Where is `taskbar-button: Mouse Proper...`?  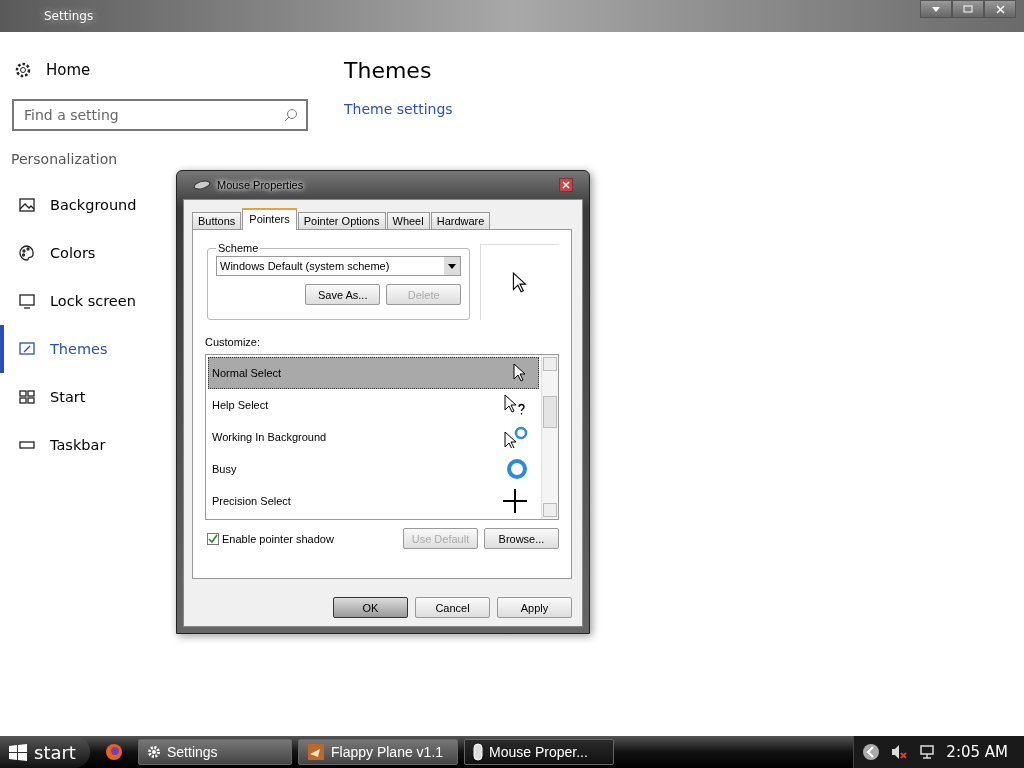 taskbar-button: Mouse Proper... is located at coordinates (539, 752).